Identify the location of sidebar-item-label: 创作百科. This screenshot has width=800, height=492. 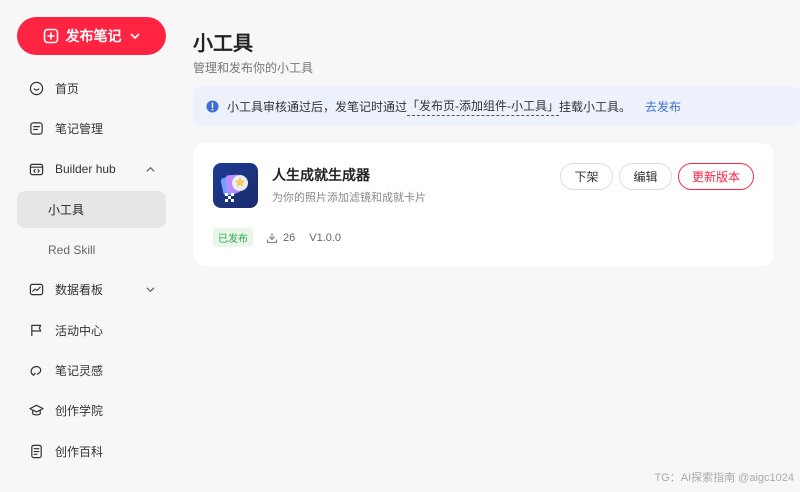
(79, 451).